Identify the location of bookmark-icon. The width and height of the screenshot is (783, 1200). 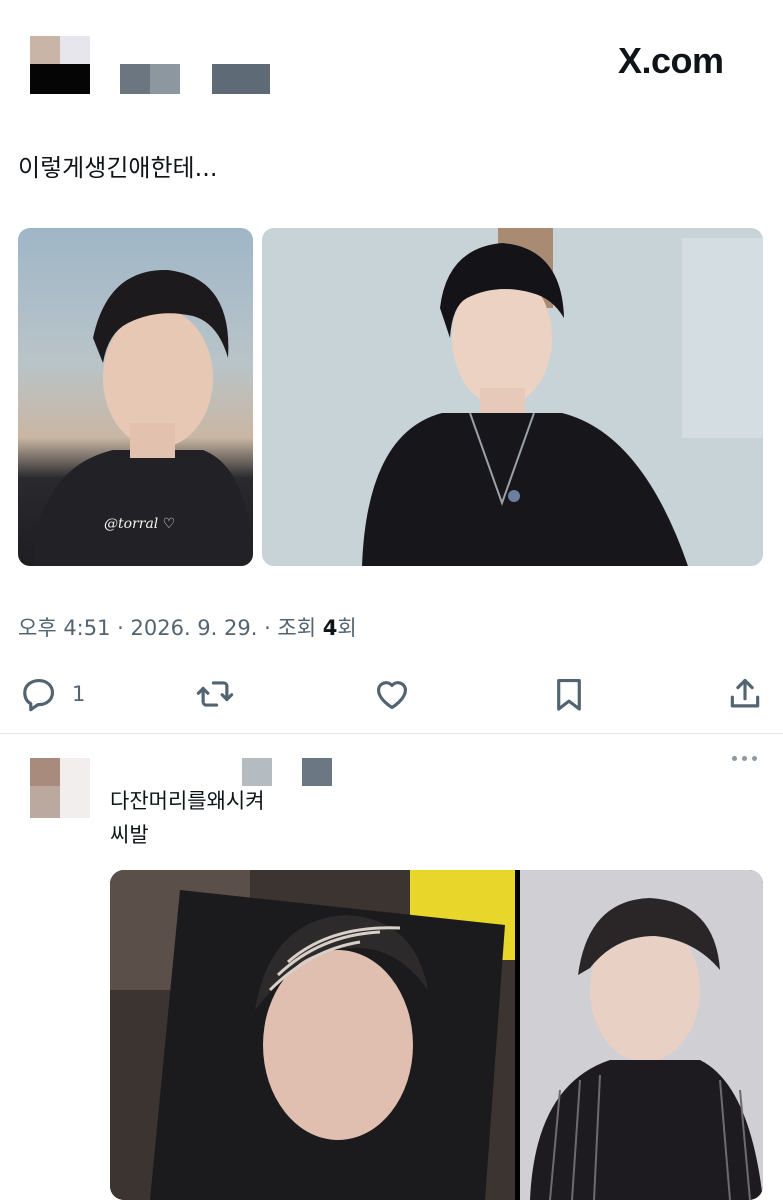
(569, 694).